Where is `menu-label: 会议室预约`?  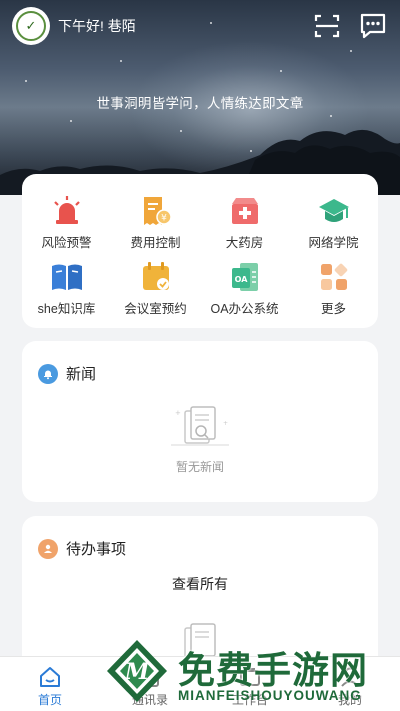 menu-label: 会议室预约 is located at coordinates (155, 309).